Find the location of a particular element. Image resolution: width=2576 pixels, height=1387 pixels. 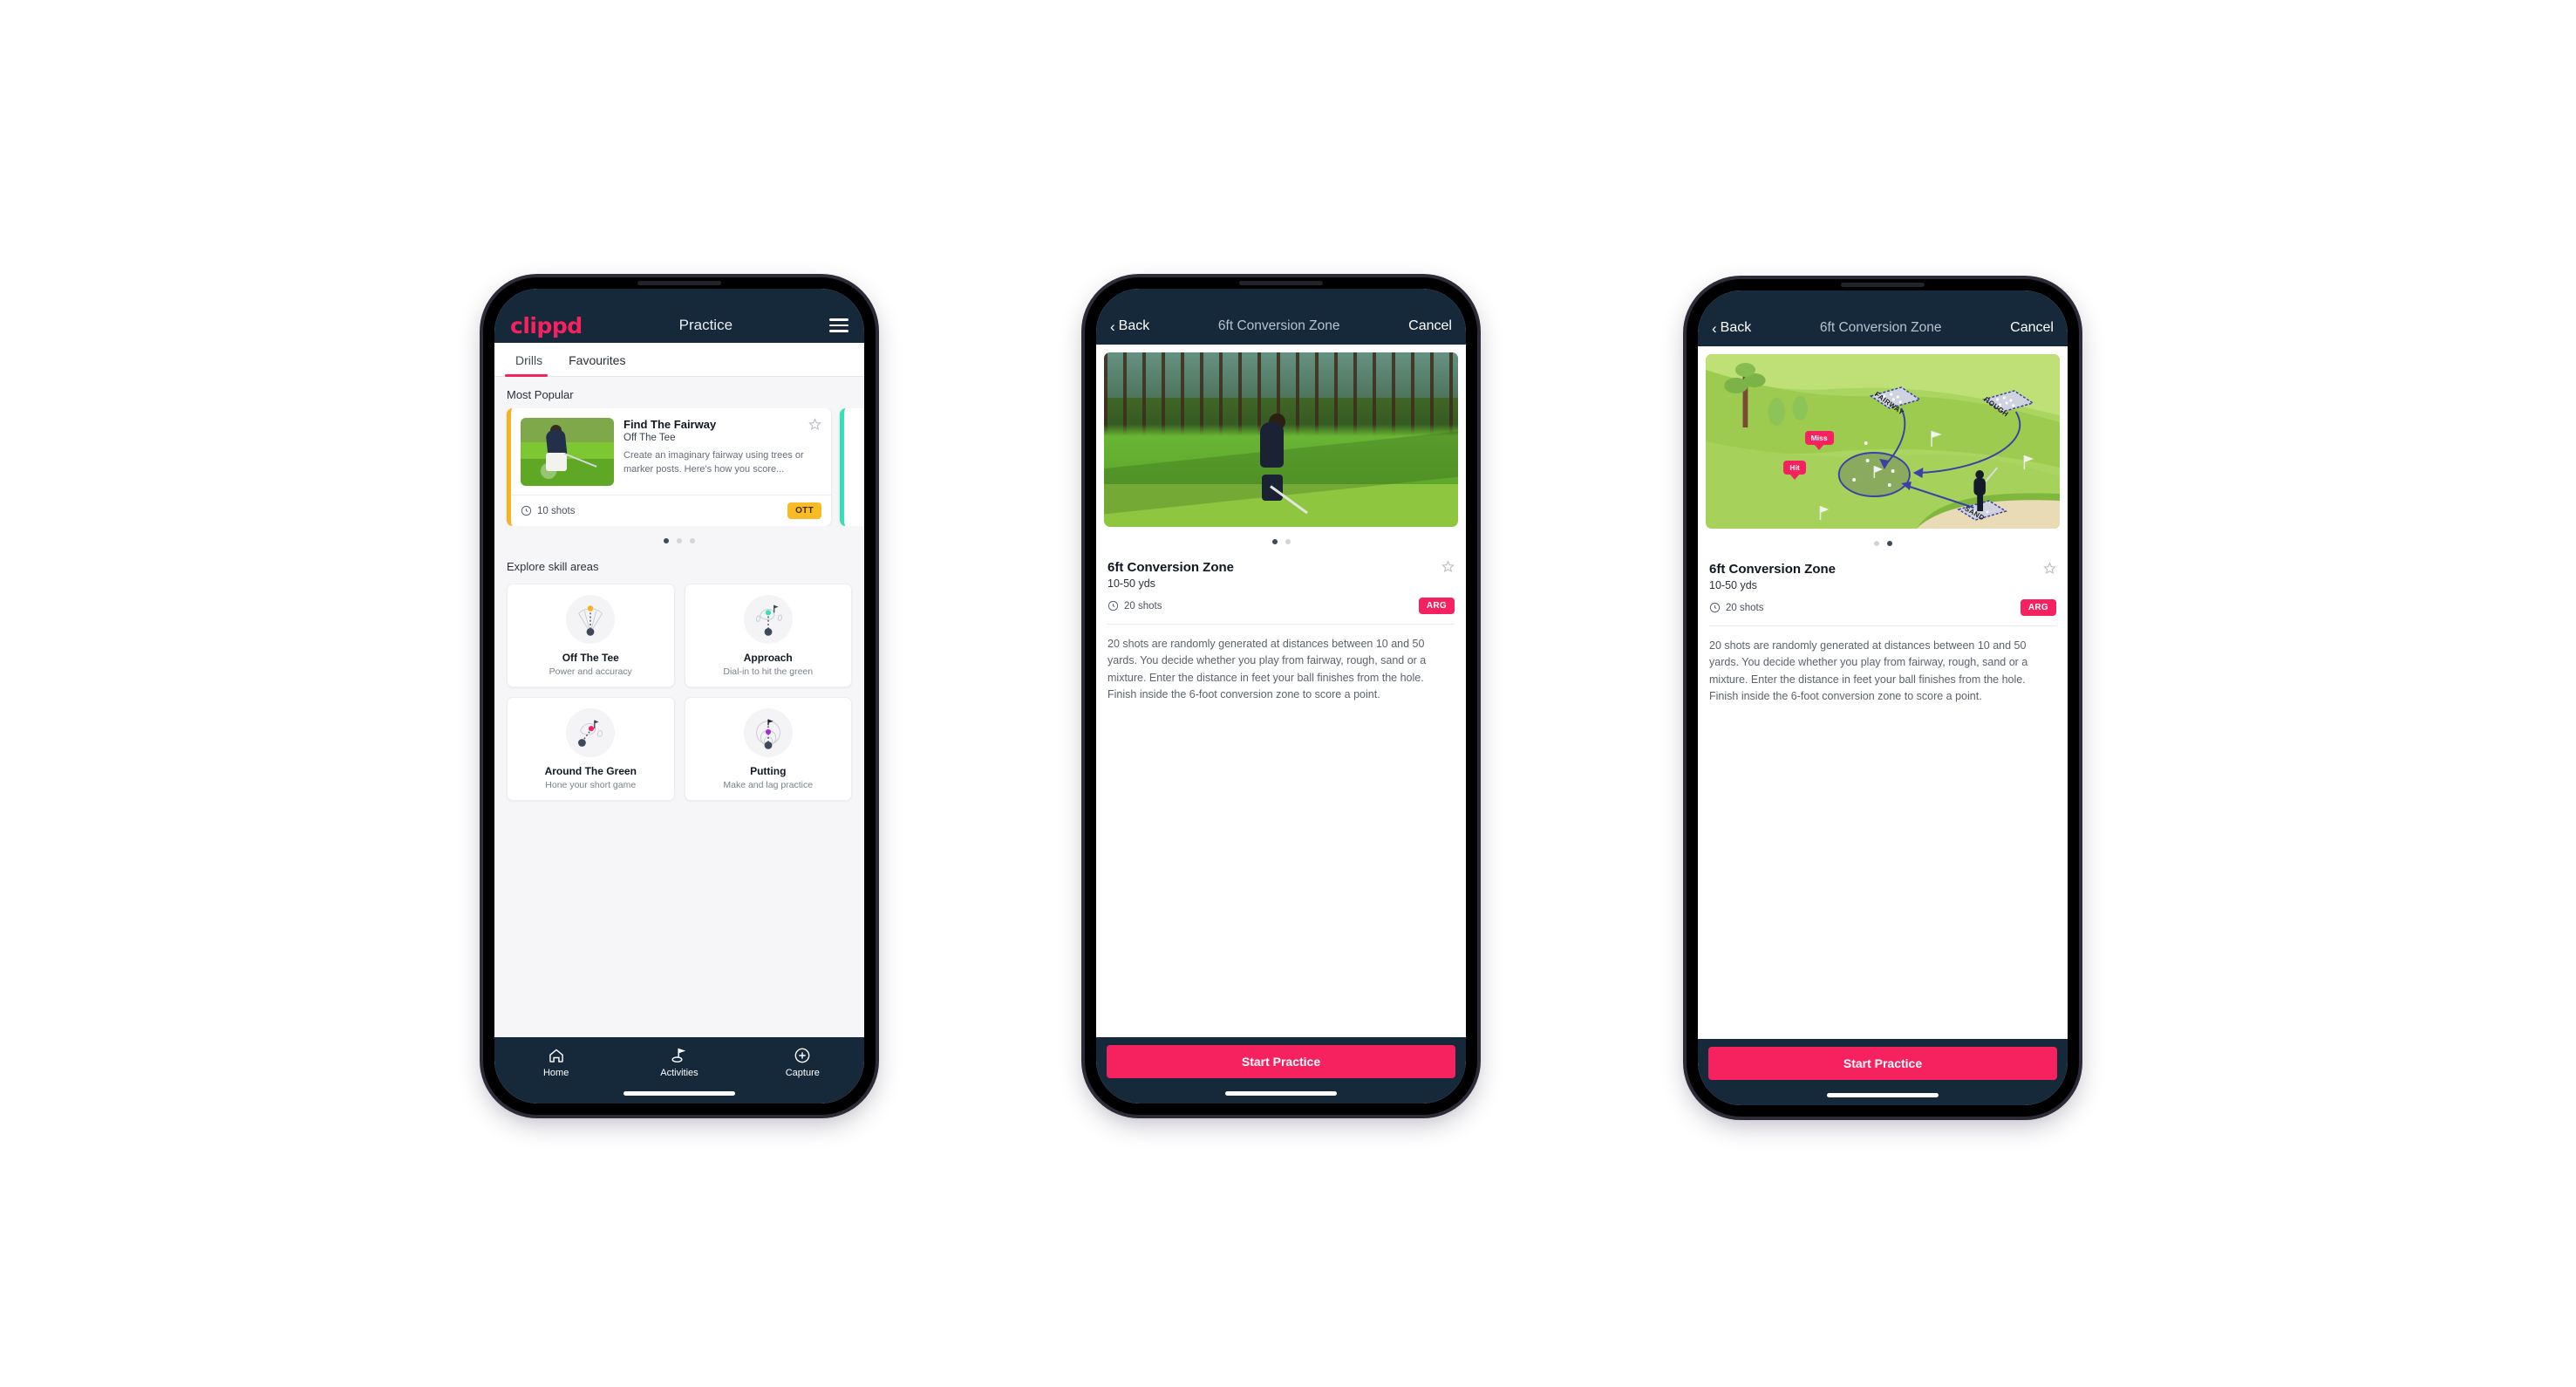

bottom-nav-capture: Capture is located at coordinates (803, 1063).